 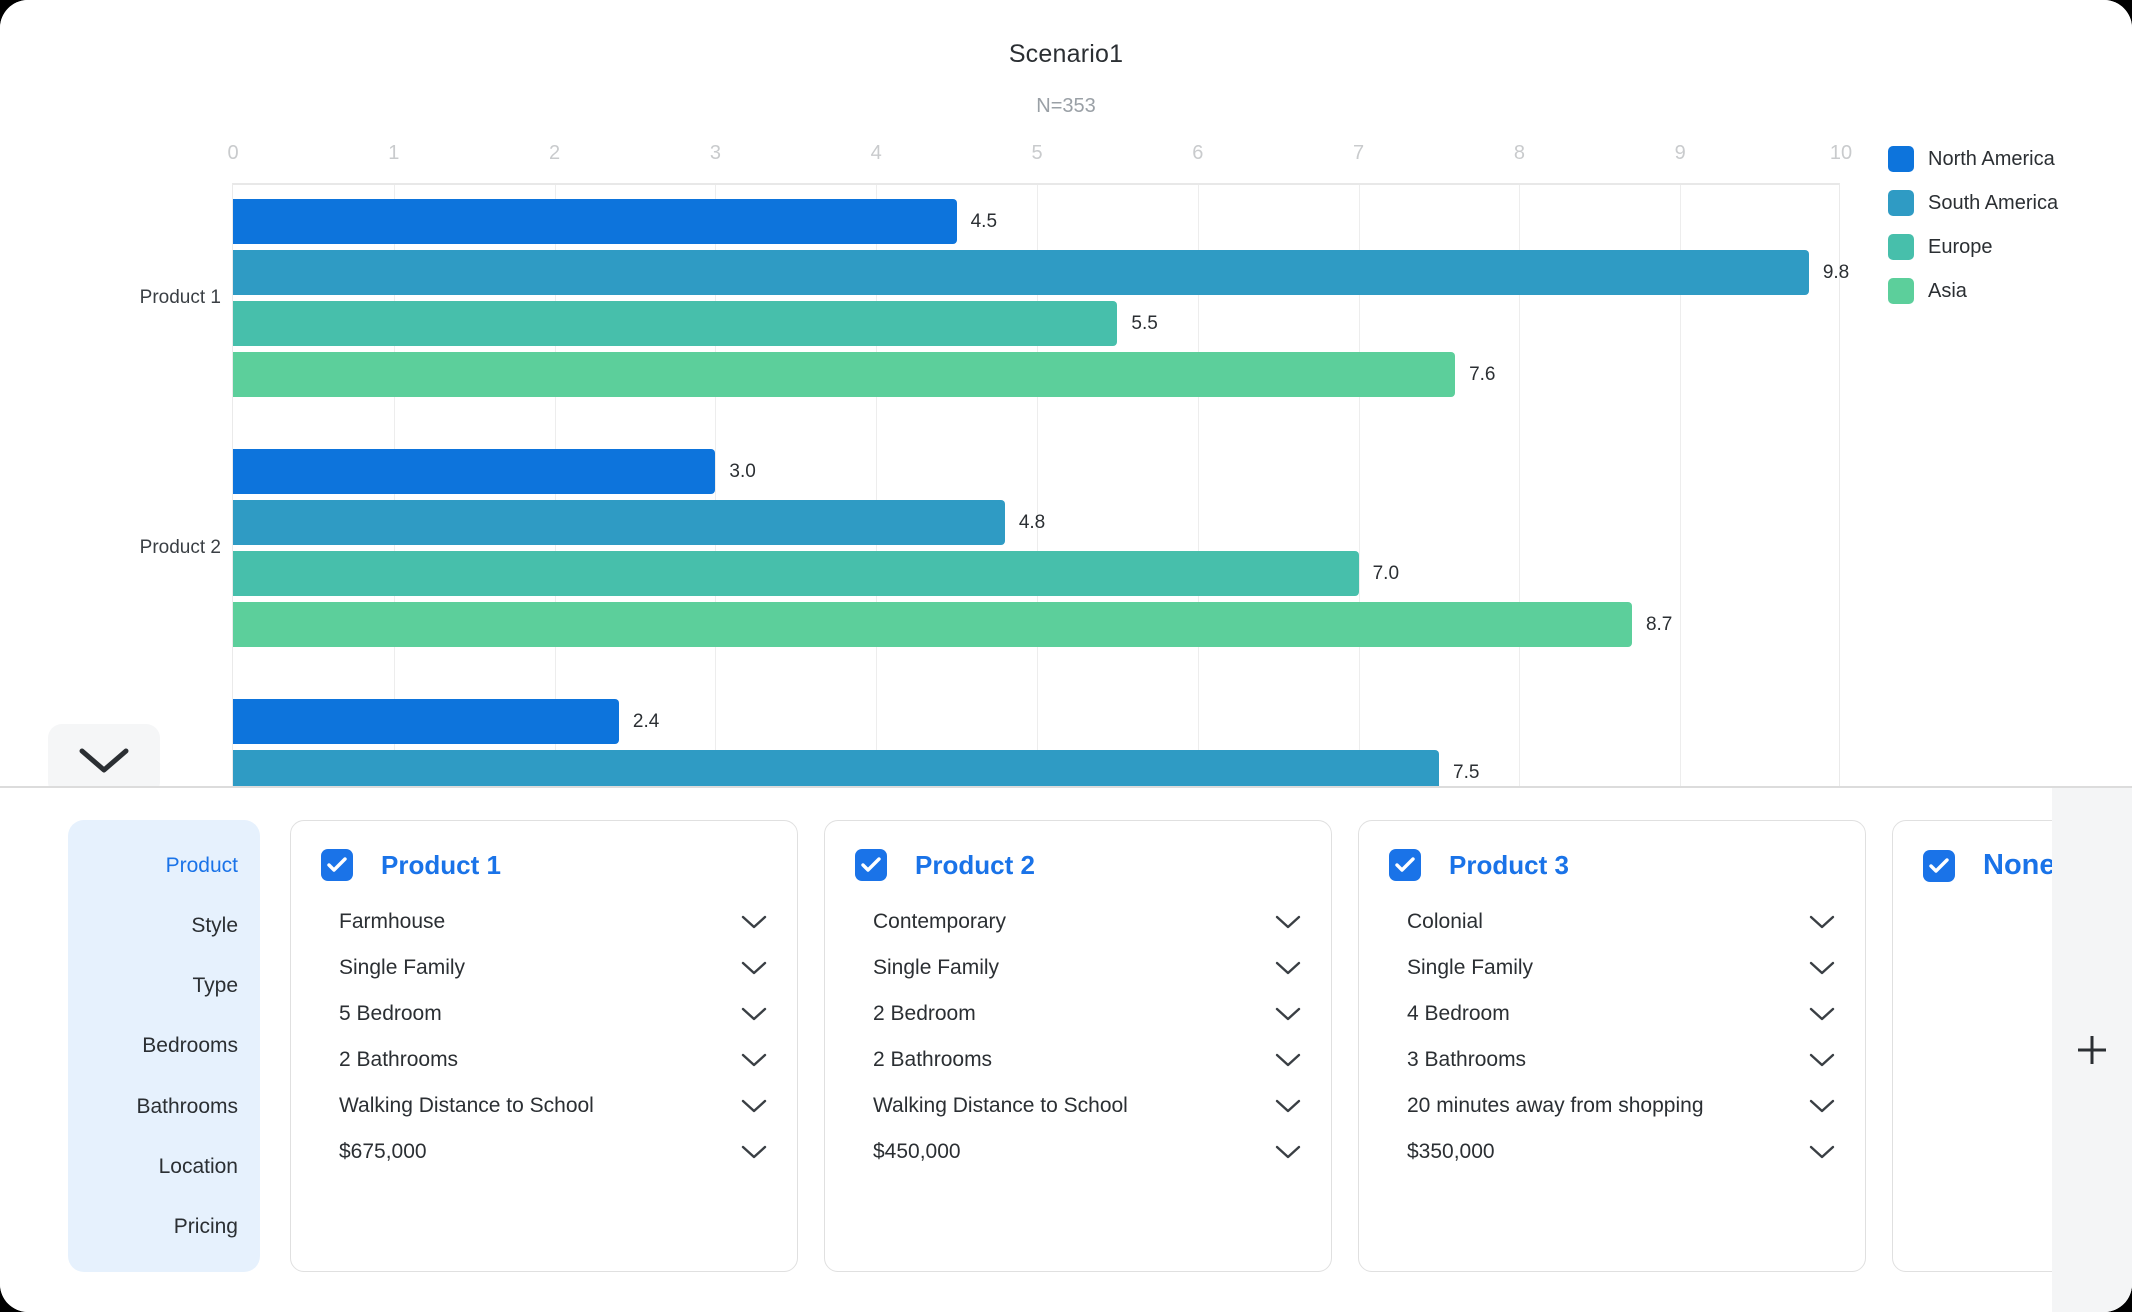 What do you see at coordinates (1555, 1105) in the screenshot?
I see `attribute-value: 20 minutes away from shopping` at bounding box center [1555, 1105].